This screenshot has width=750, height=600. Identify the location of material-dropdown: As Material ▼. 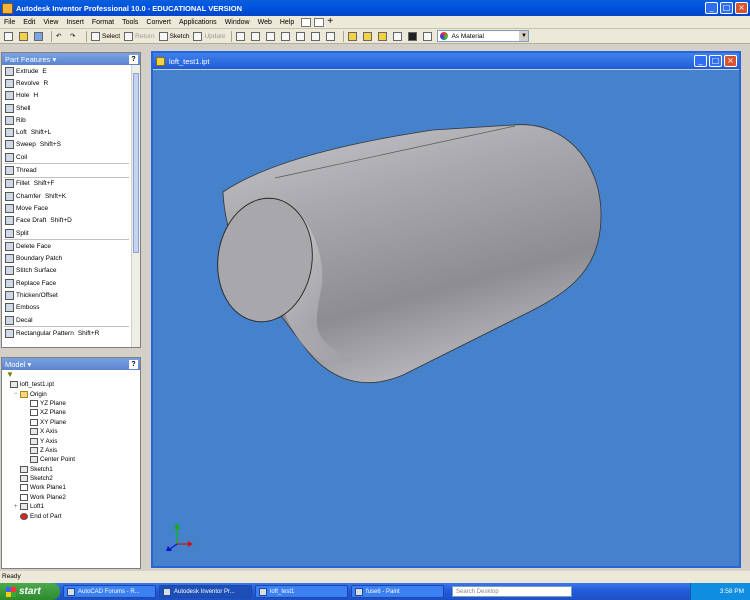
(483, 36).